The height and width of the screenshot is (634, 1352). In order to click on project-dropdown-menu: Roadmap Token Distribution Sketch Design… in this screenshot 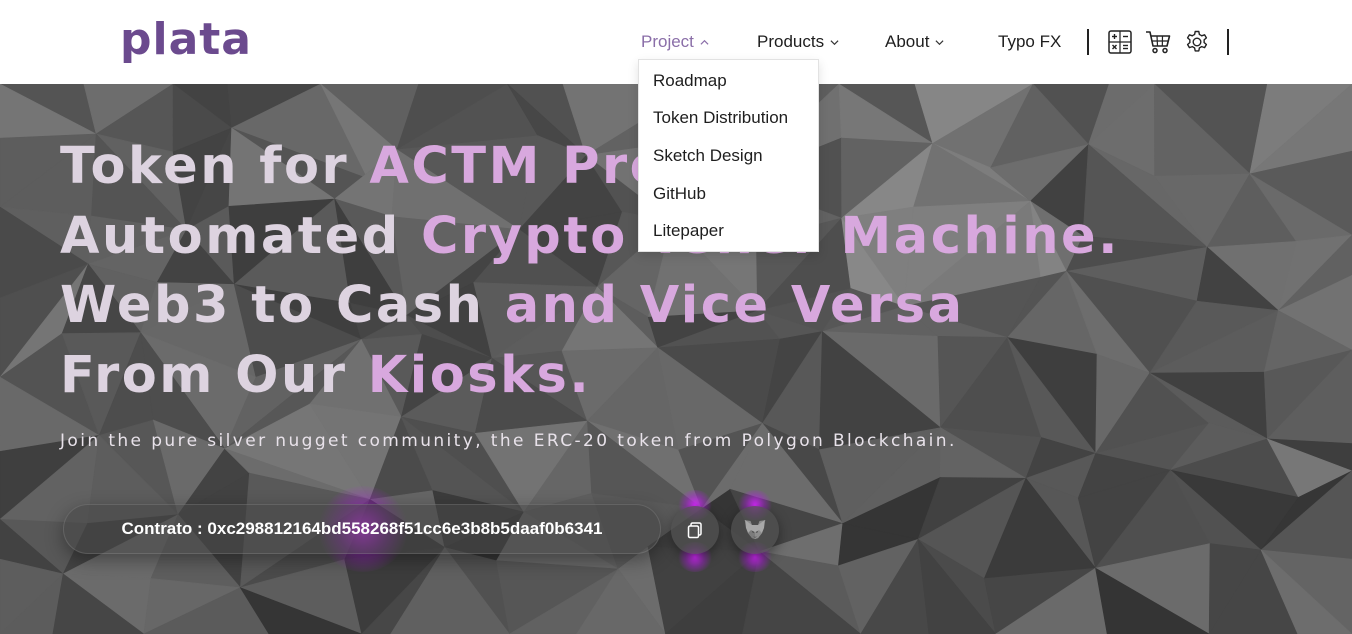, I will do `click(728, 155)`.